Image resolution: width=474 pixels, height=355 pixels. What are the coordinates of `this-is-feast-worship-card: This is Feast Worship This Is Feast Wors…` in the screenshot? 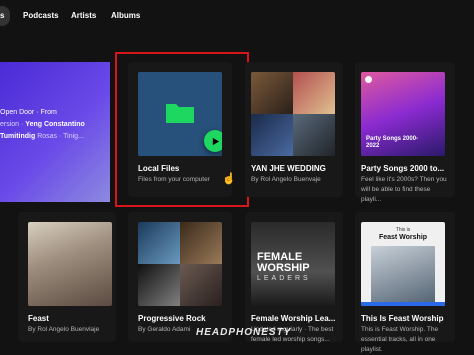 It's located at (405, 282).